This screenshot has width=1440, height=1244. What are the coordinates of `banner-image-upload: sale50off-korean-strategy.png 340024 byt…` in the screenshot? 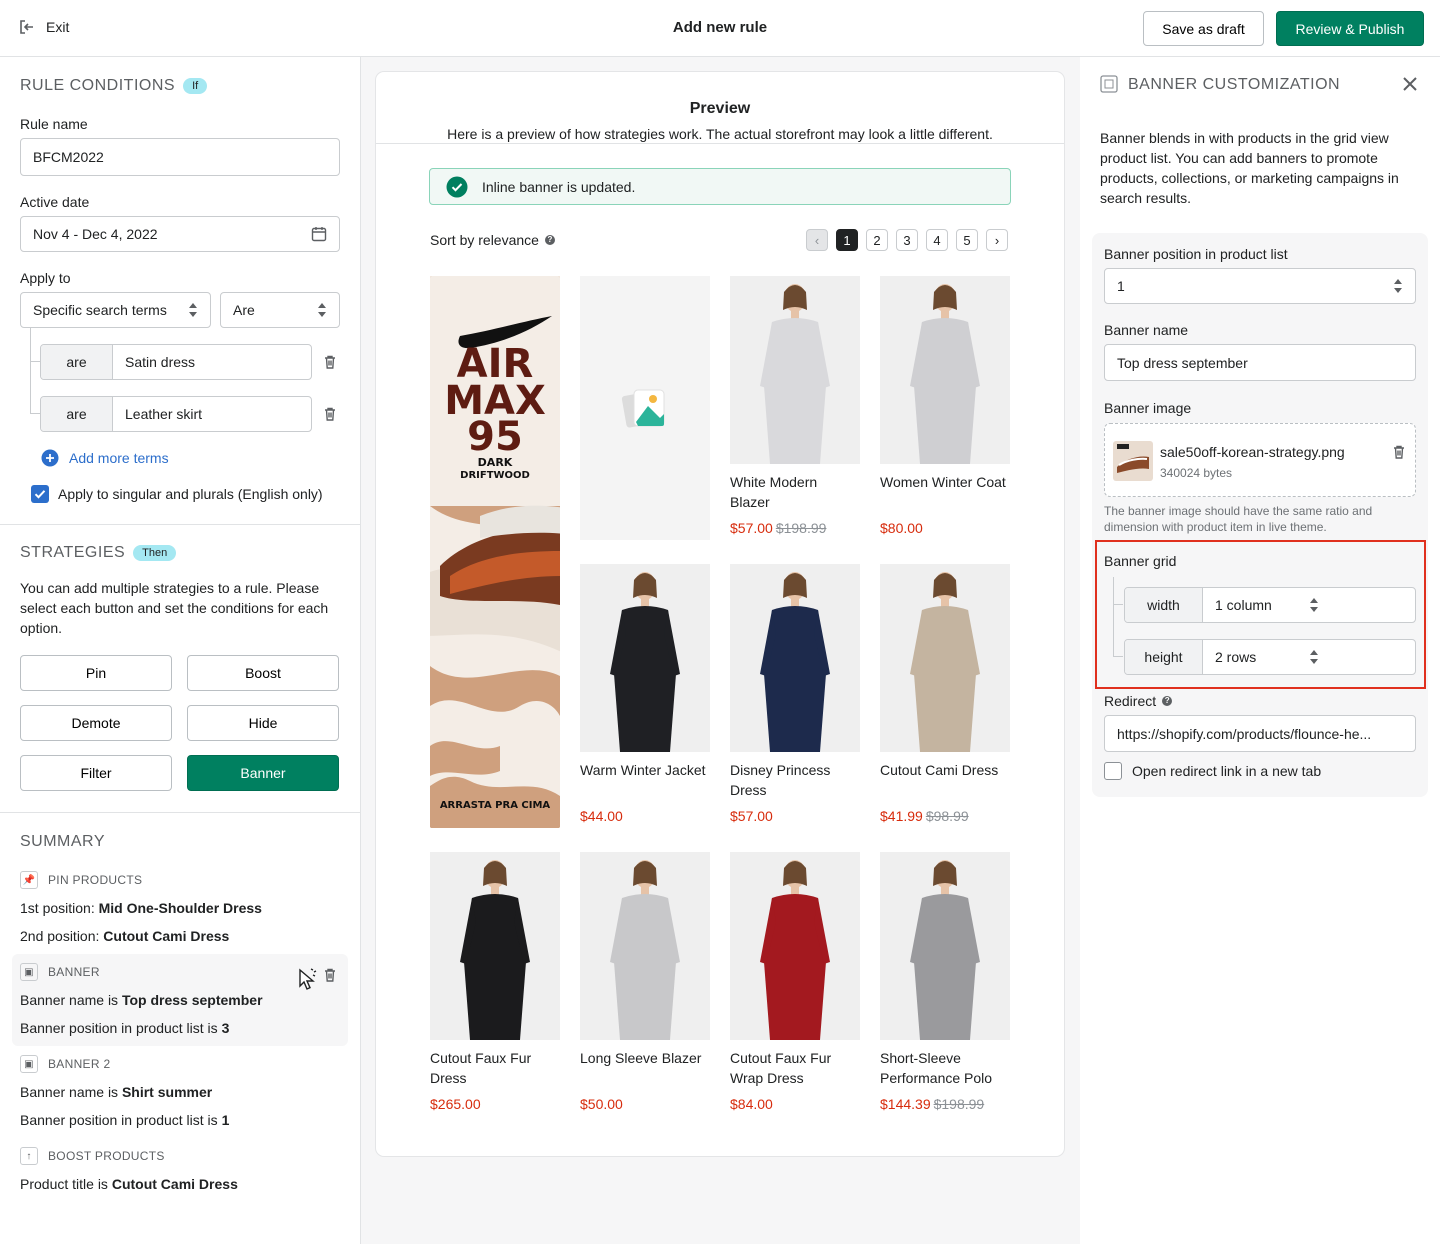 It's located at (1260, 460).